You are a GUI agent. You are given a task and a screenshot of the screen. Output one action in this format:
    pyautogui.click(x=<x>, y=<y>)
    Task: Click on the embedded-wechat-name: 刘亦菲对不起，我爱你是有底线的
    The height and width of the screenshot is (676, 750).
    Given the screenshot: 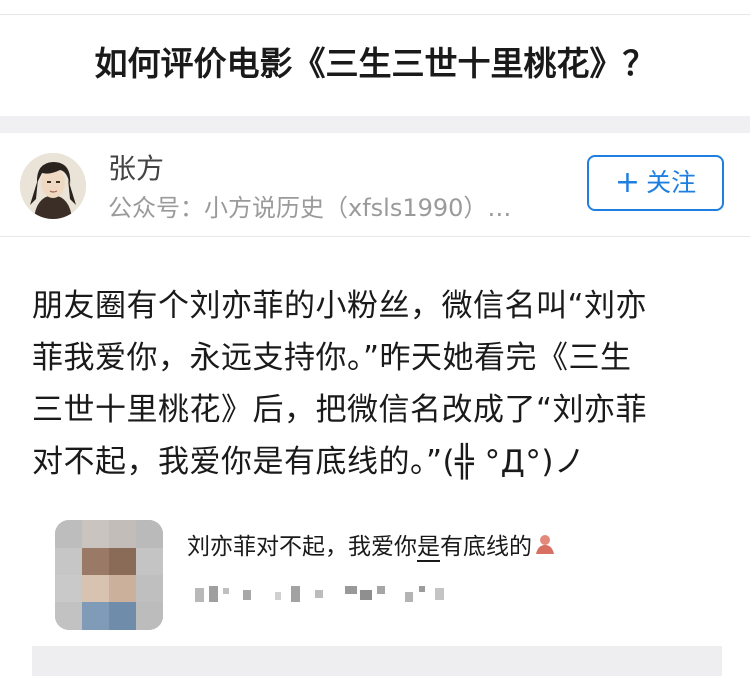 What is the action you would take?
    pyautogui.click(x=371, y=547)
    